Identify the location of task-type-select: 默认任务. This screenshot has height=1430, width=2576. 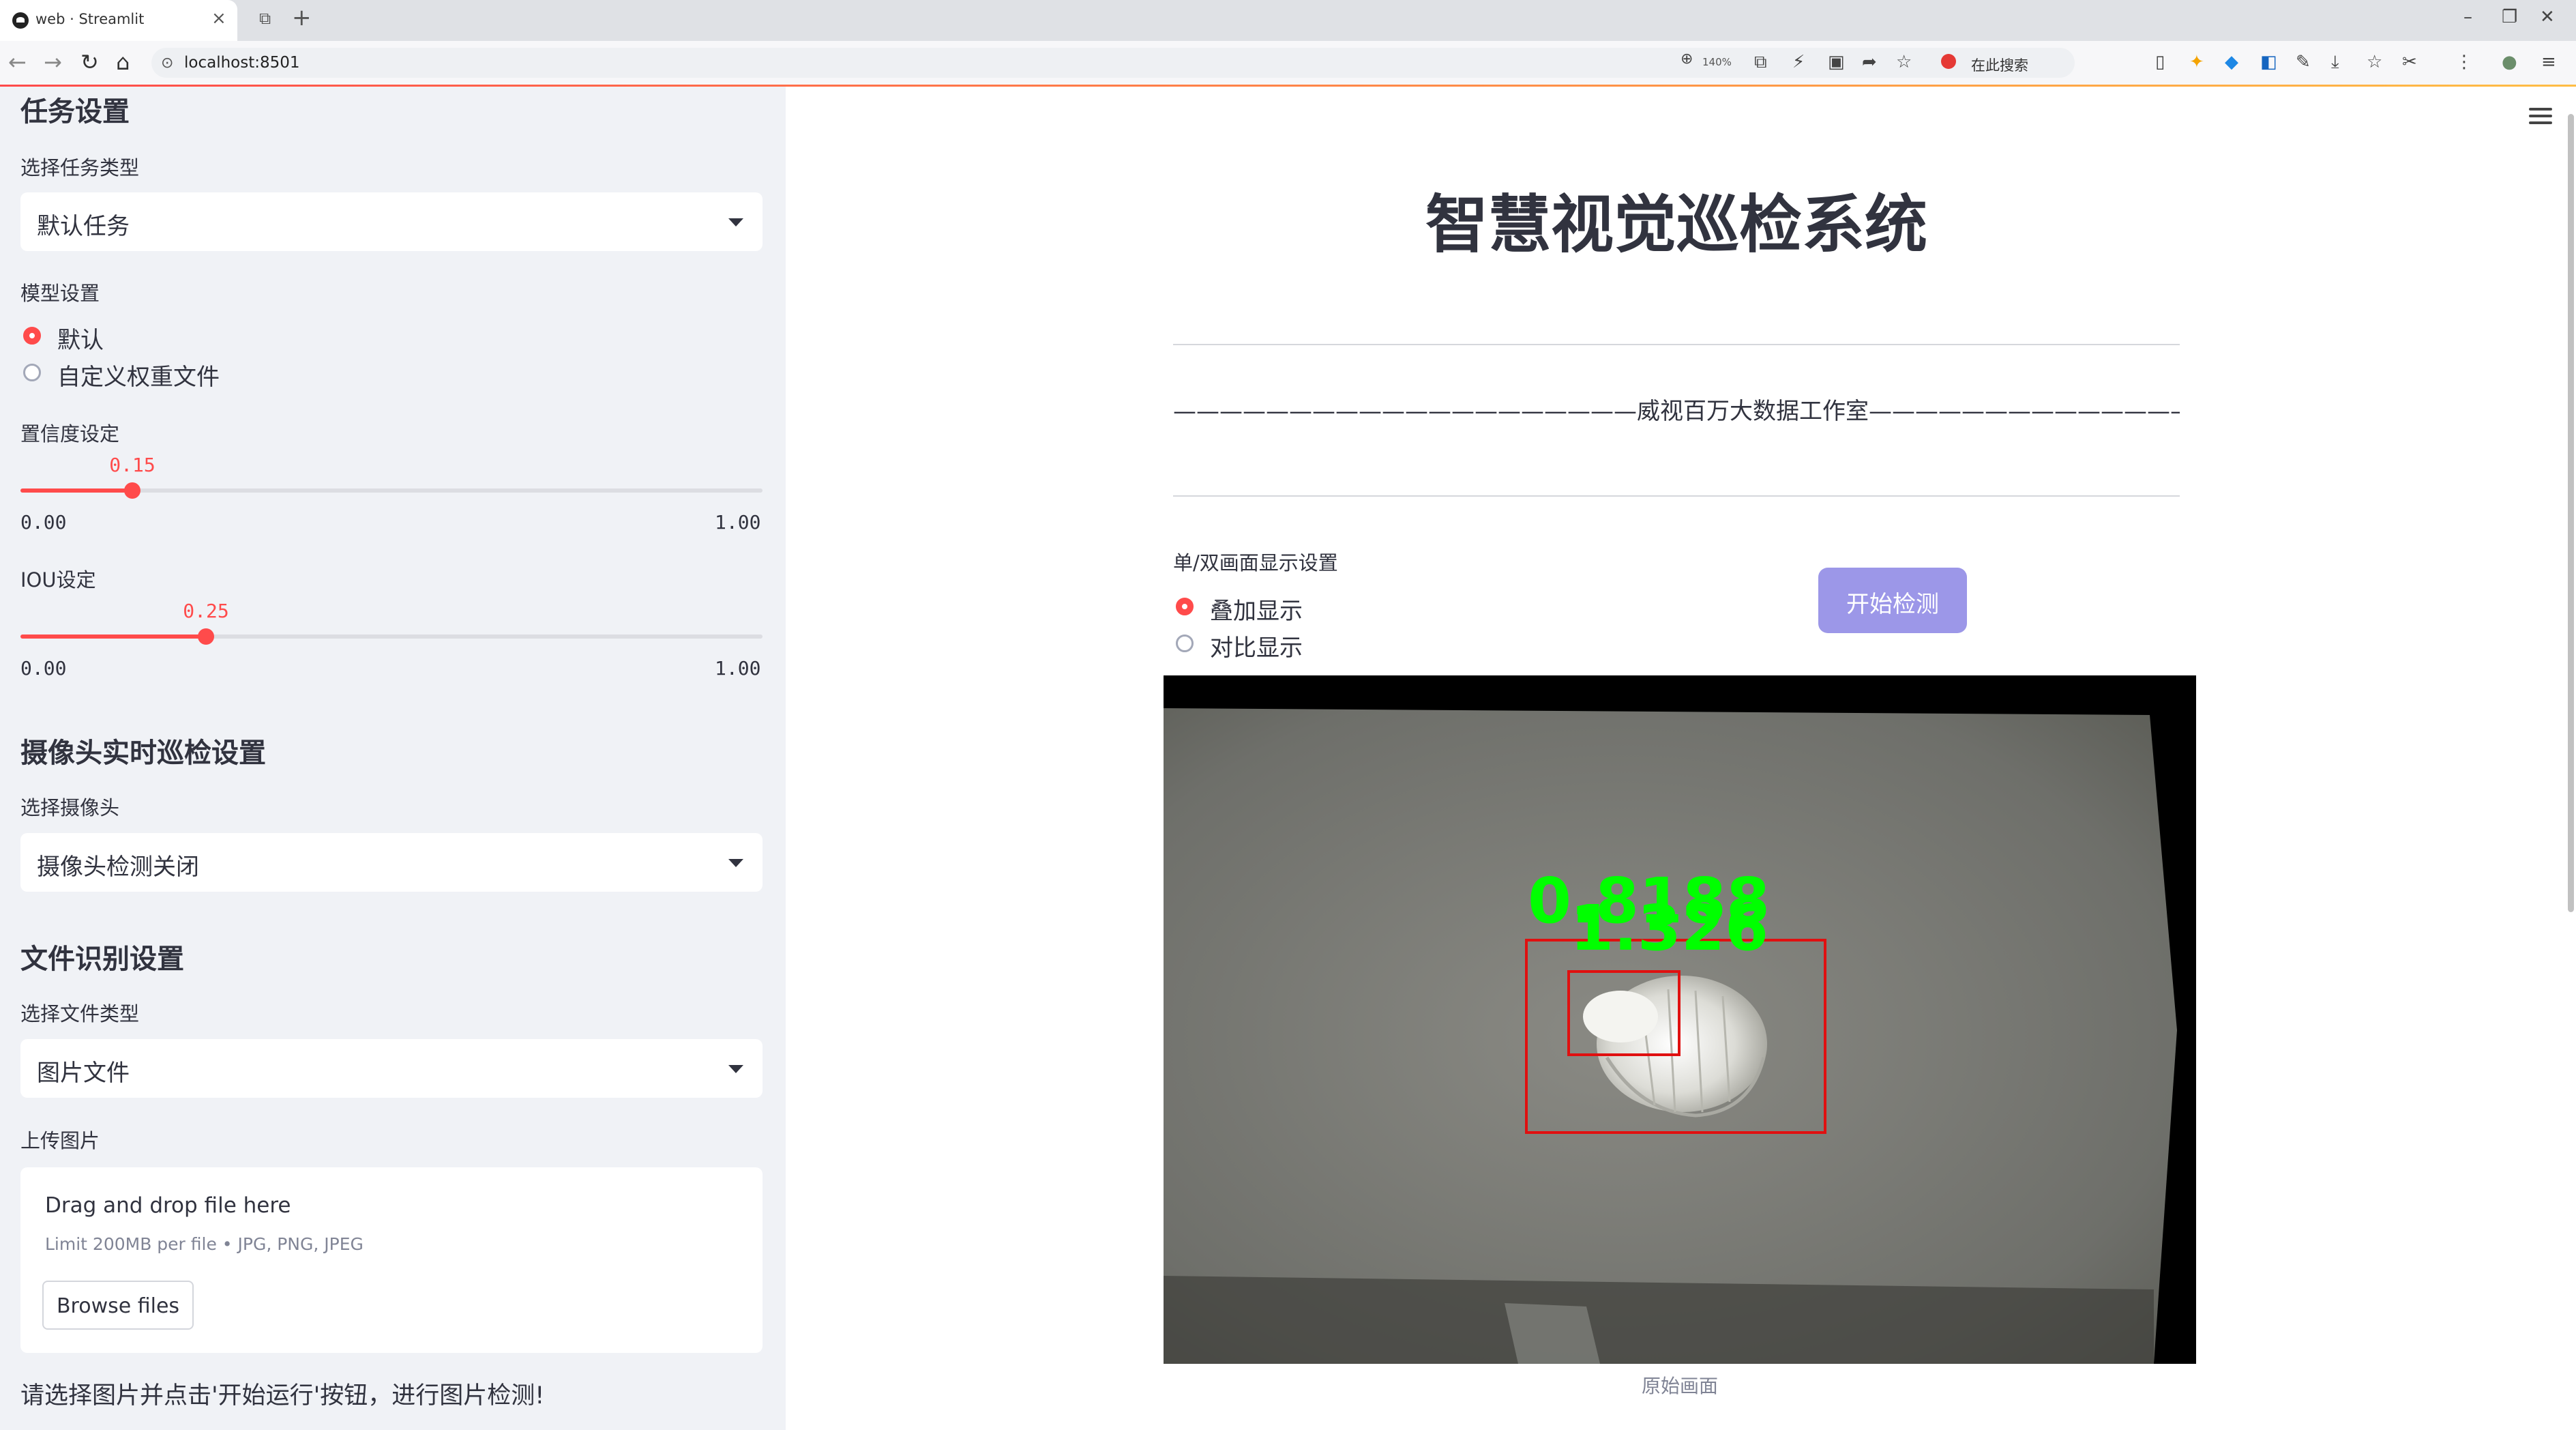
(391, 221).